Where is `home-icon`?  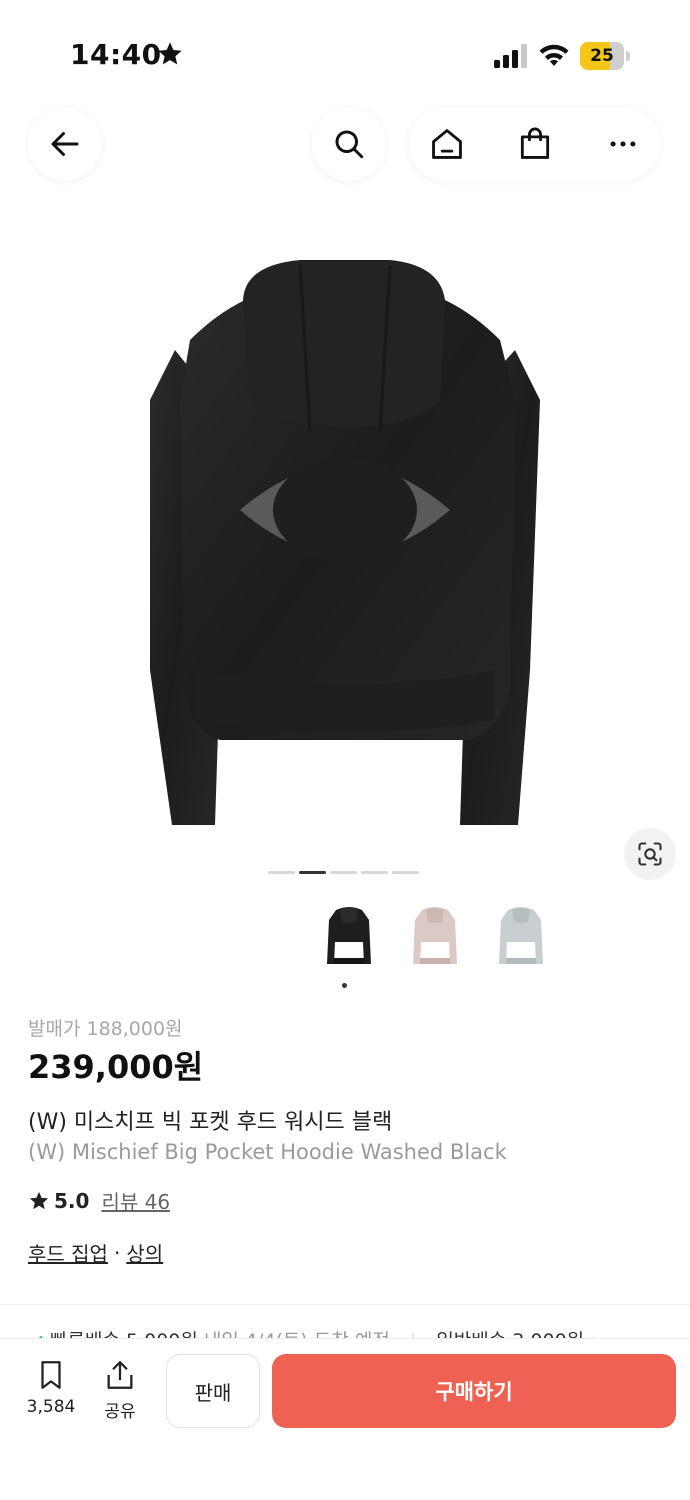
home-icon is located at coordinates (447, 144).